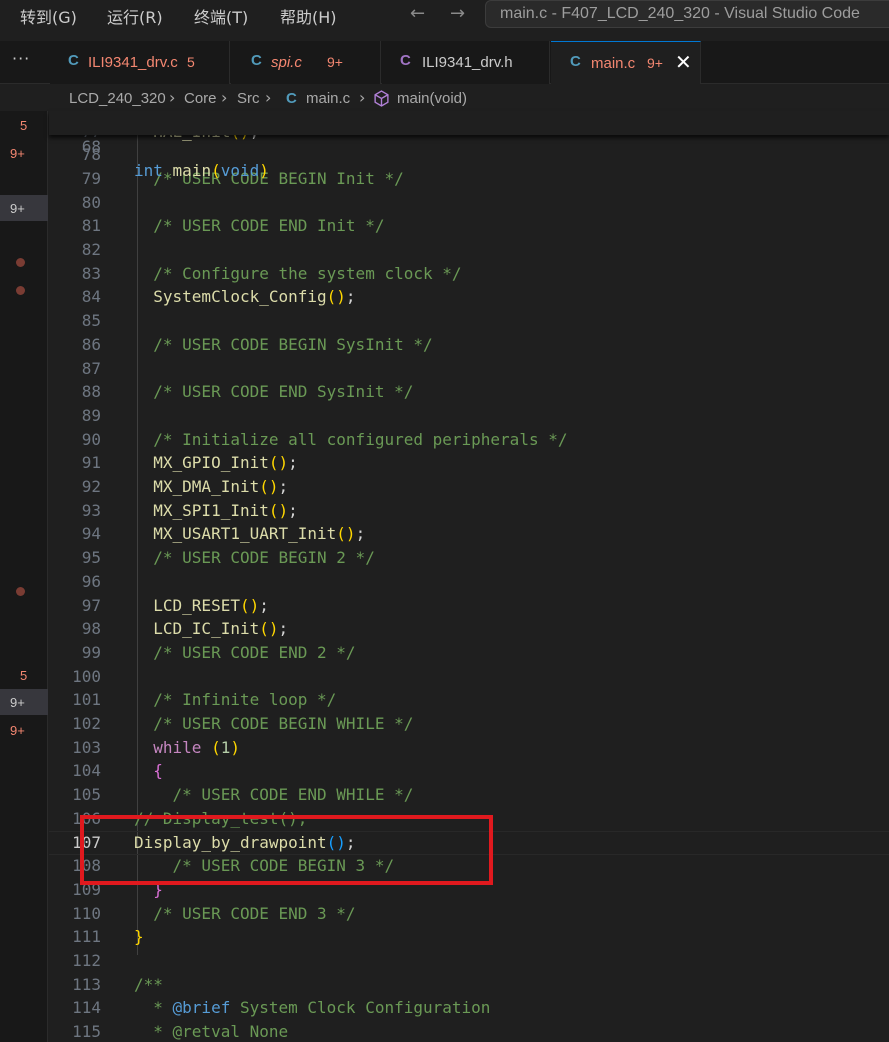  Describe the element at coordinates (469, 914) in the screenshot. I see `code-line: 110 /* USER CODE END 3 */` at that location.